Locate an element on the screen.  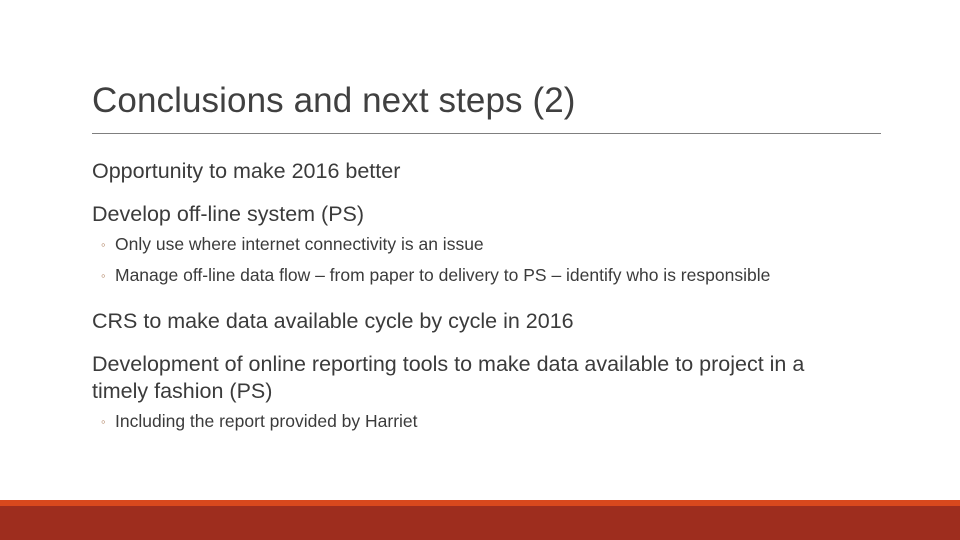
bullet-level2-harriet-report-text: Including the report provided by Harriet is located at coordinates (266, 421).